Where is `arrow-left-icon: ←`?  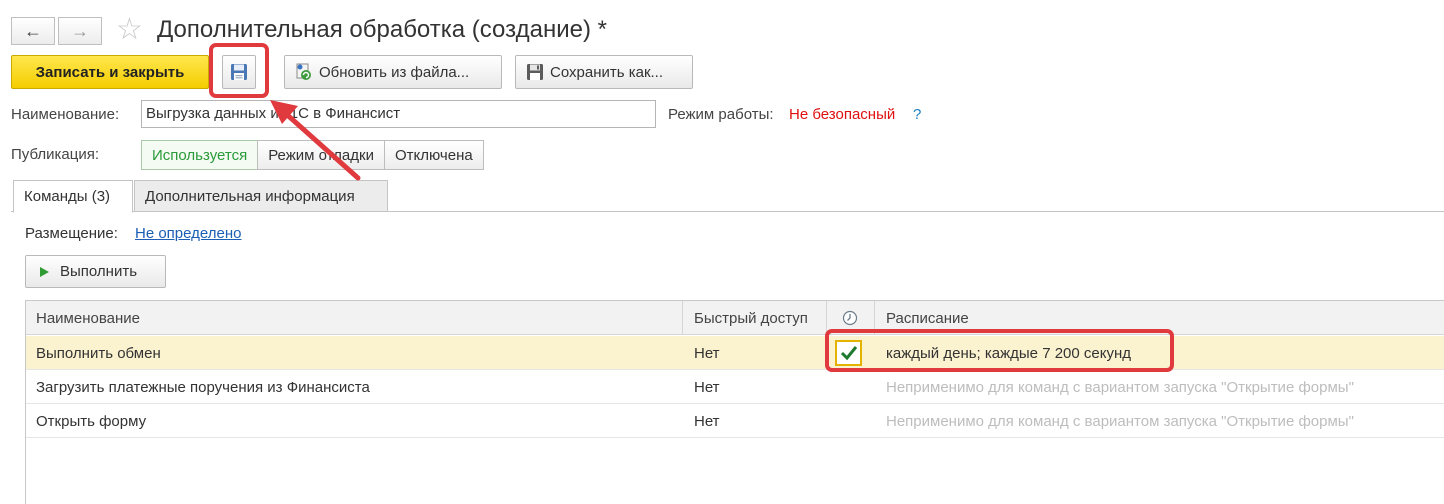
arrow-left-icon: ← is located at coordinates (33, 30).